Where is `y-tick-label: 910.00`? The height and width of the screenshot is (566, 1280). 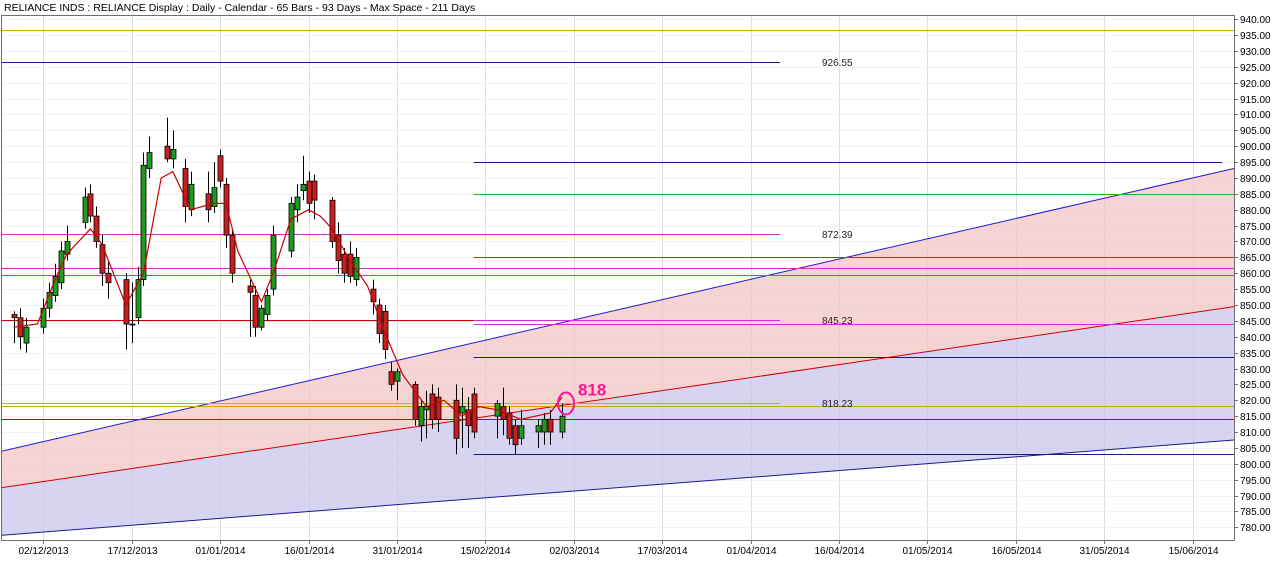
y-tick-label: 910.00 is located at coordinates (1255, 115).